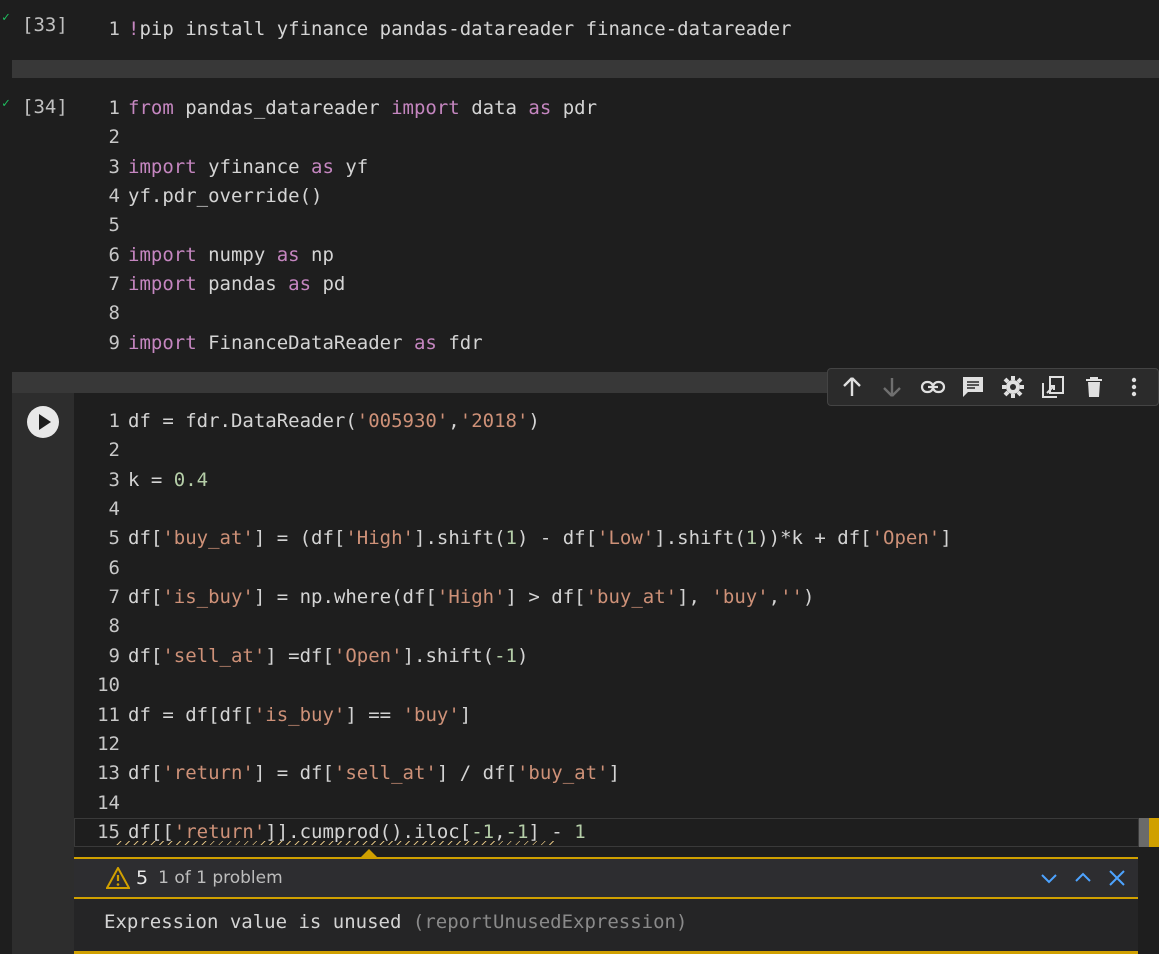  I want to click on code-token: FinanceDataReader, so click(305, 342).